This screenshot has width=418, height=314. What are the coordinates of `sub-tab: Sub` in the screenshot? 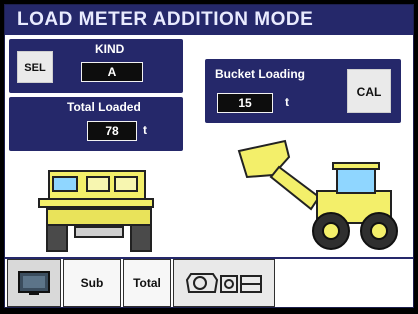 It's located at (92, 283).